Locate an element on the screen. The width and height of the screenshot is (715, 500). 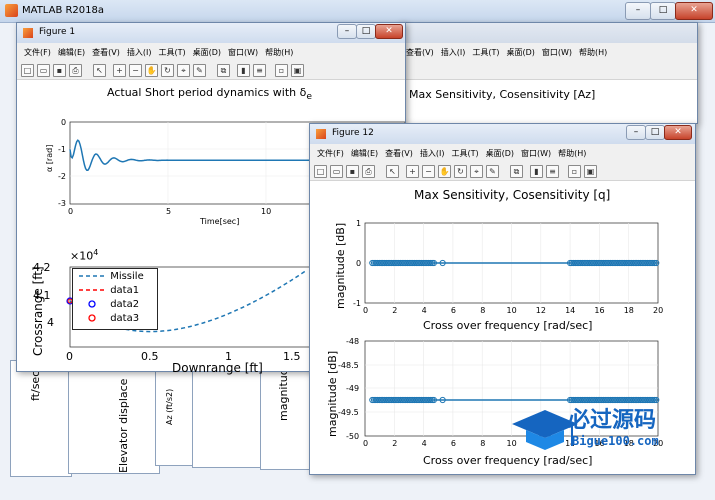
exponent-base: ×10 is located at coordinates (82, 256).